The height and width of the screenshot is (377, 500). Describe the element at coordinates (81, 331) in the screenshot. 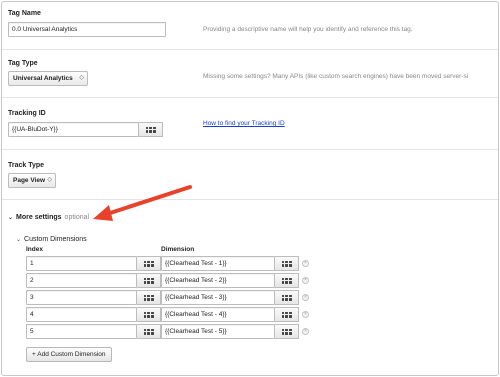

I see `dimension-index-input: 5` at that location.